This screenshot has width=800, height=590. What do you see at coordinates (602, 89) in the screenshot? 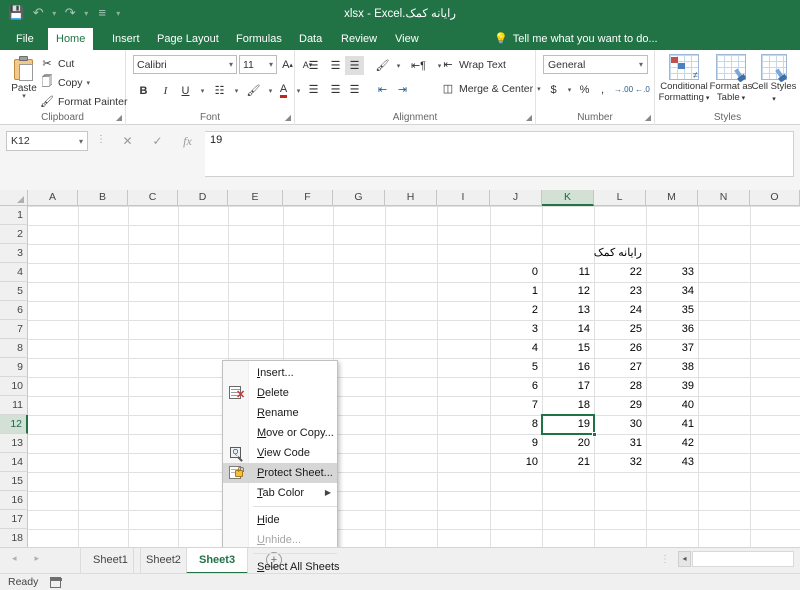
I see `comma-button: ,` at bounding box center [602, 89].